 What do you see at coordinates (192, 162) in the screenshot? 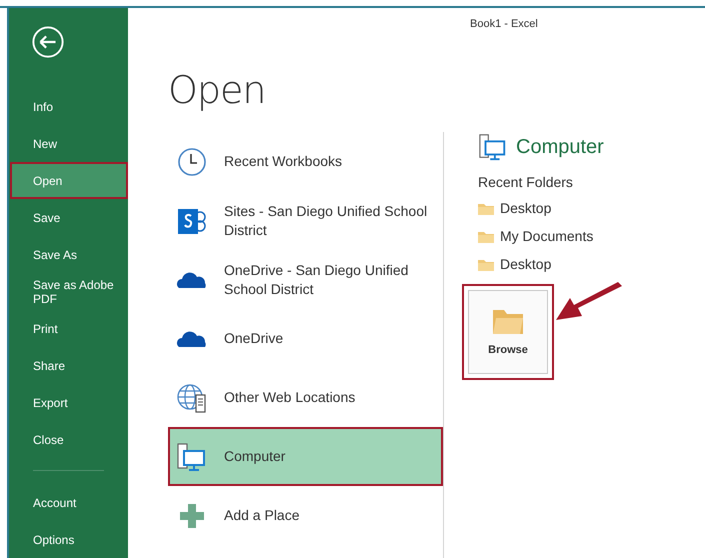
I see `clock-icon` at bounding box center [192, 162].